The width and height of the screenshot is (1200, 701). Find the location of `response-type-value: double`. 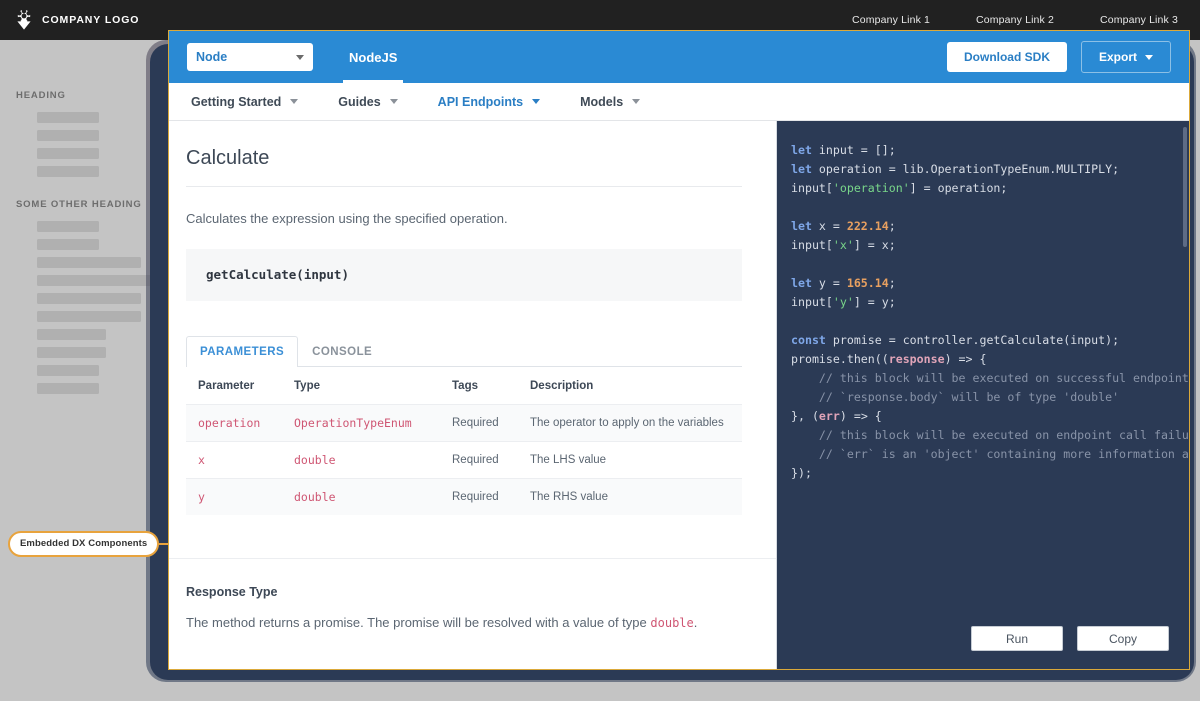

response-type-value: double is located at coordinates (672, 622).